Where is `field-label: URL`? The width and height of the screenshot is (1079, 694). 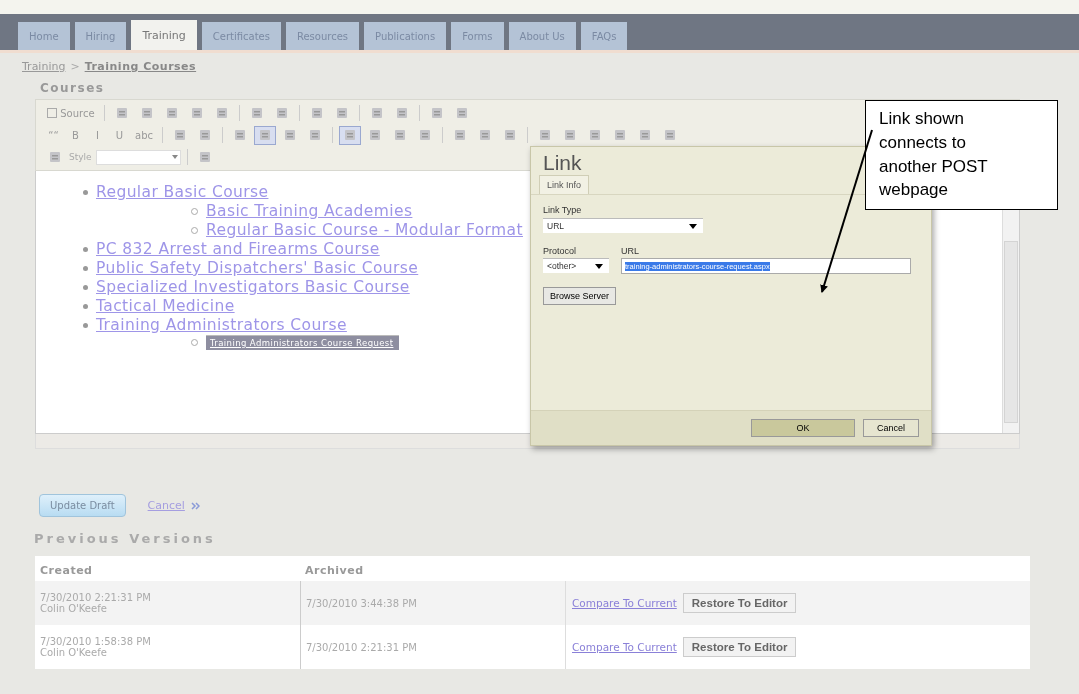 field-label: URL is located at coordinates (630, 251).